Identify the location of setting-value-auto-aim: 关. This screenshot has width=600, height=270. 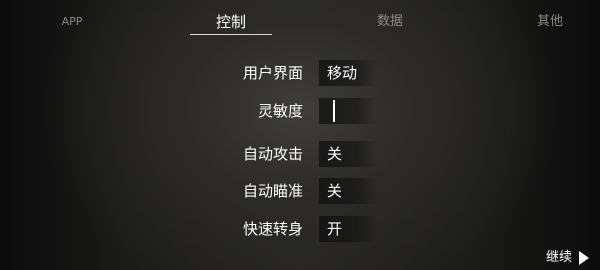
(348, 191).